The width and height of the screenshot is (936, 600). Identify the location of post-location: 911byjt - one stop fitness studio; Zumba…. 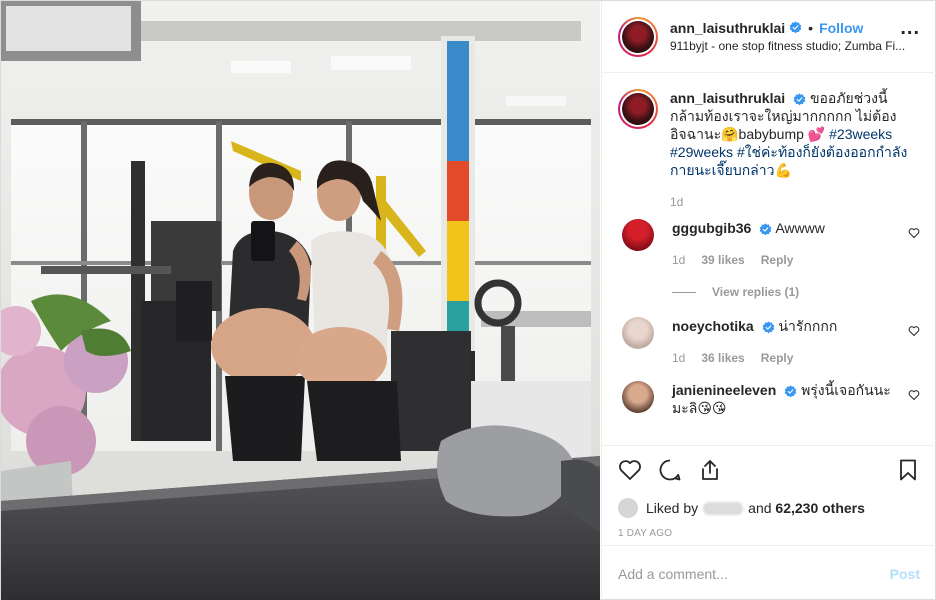
(787, 46).